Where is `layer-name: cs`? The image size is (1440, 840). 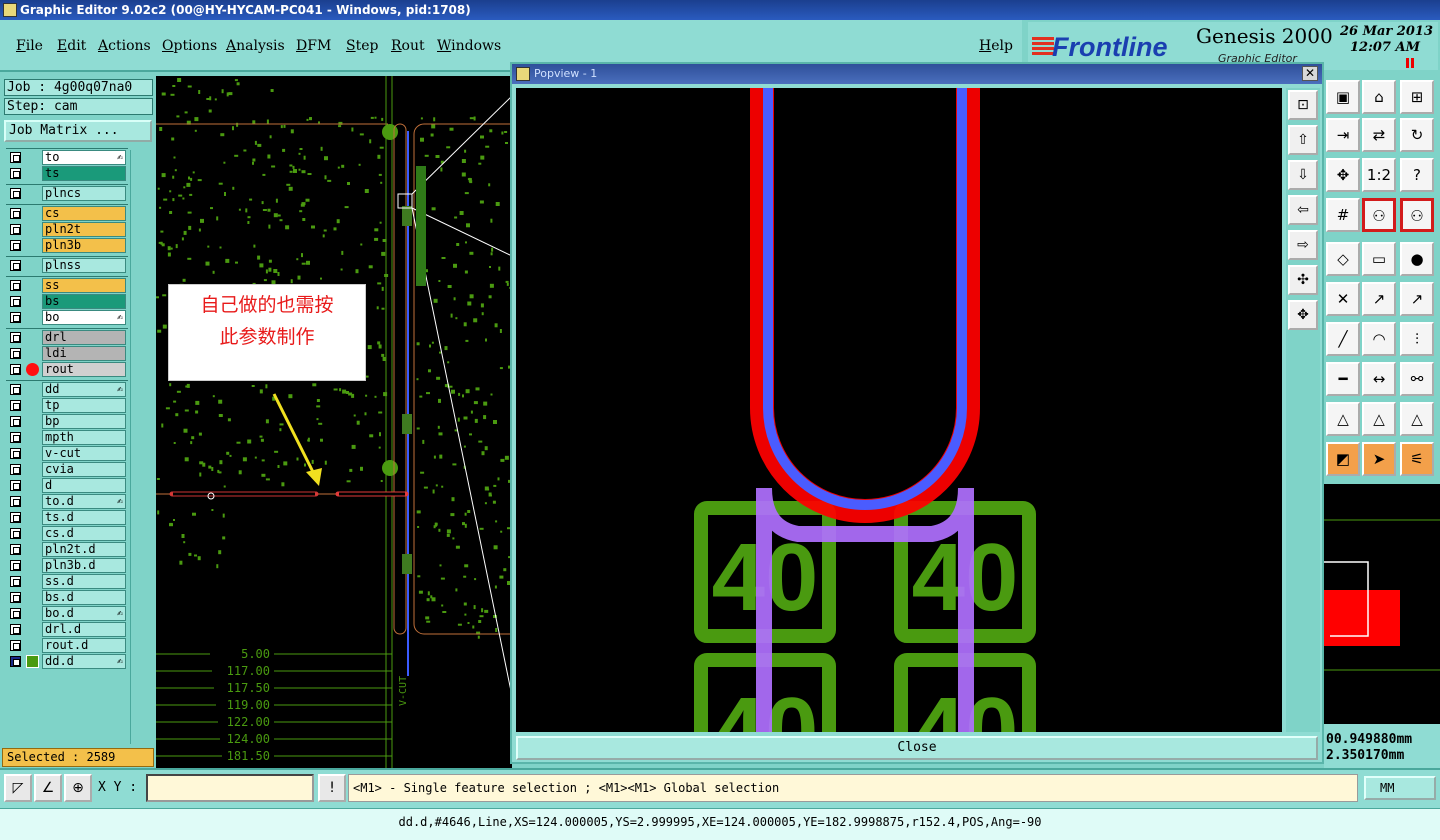
layer-name: cs is located at coordinates (84, 213).